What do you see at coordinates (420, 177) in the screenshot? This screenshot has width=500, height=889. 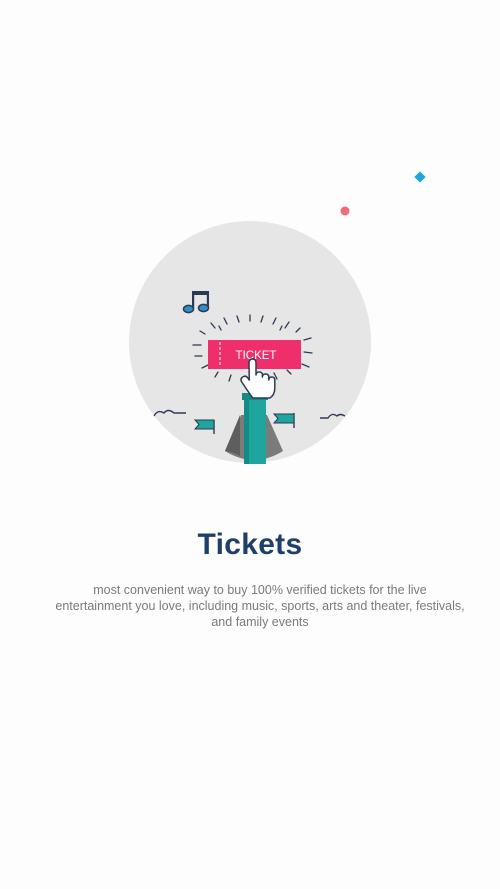 I see `diamond-decoration` at bounding box center [420, 177].